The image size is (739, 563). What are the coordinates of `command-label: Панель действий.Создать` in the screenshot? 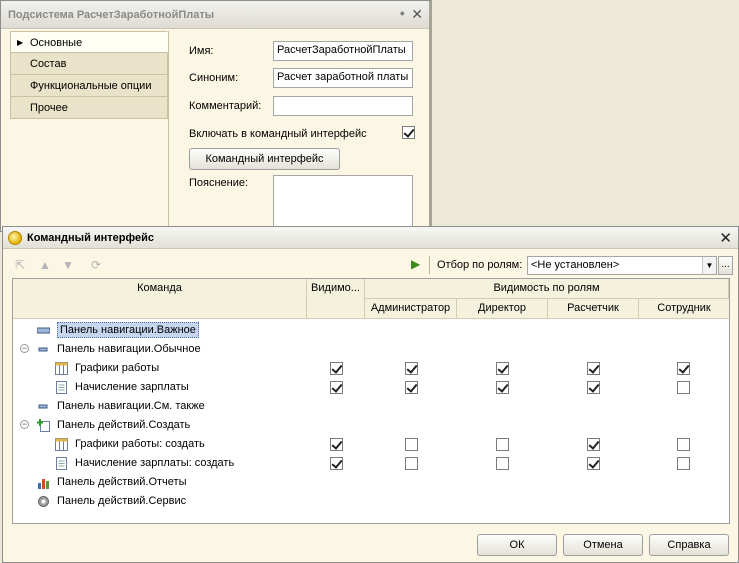 It's located at (124, 425).